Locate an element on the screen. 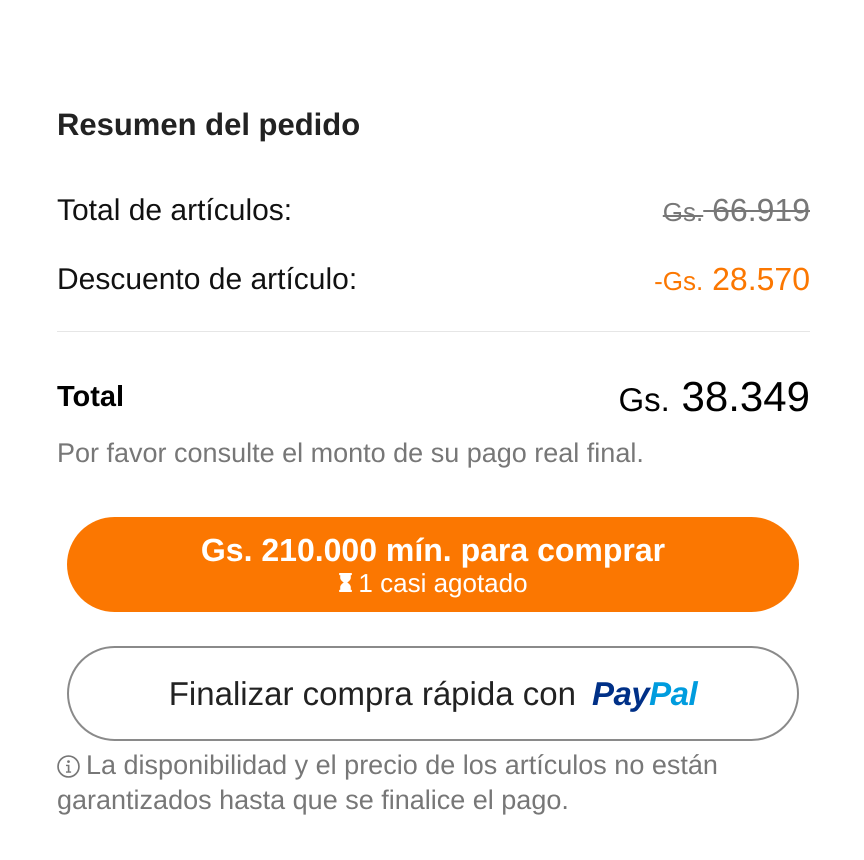 Image resolution: width=864 pixels, height=860 pixels. line-amount: Gs. 66.919 is located at coordinates (736, 210).